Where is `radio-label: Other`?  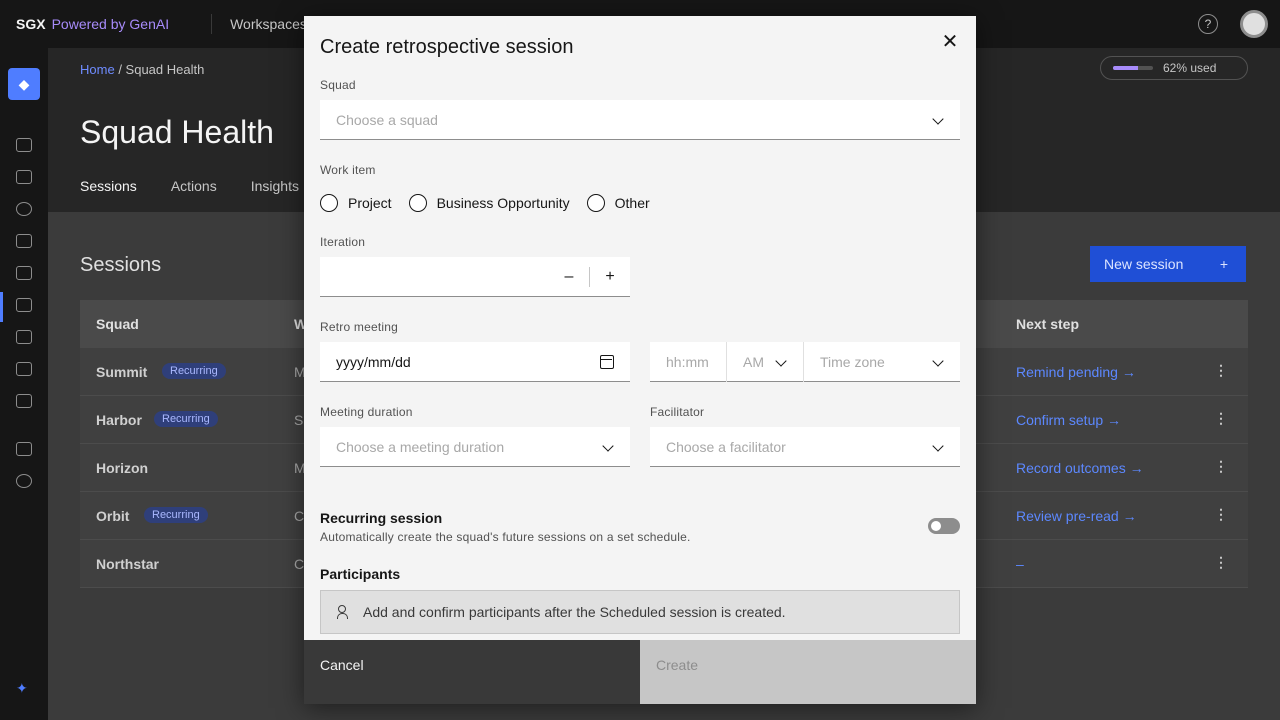
radio-label: Other is located at coordinates (632, 203).